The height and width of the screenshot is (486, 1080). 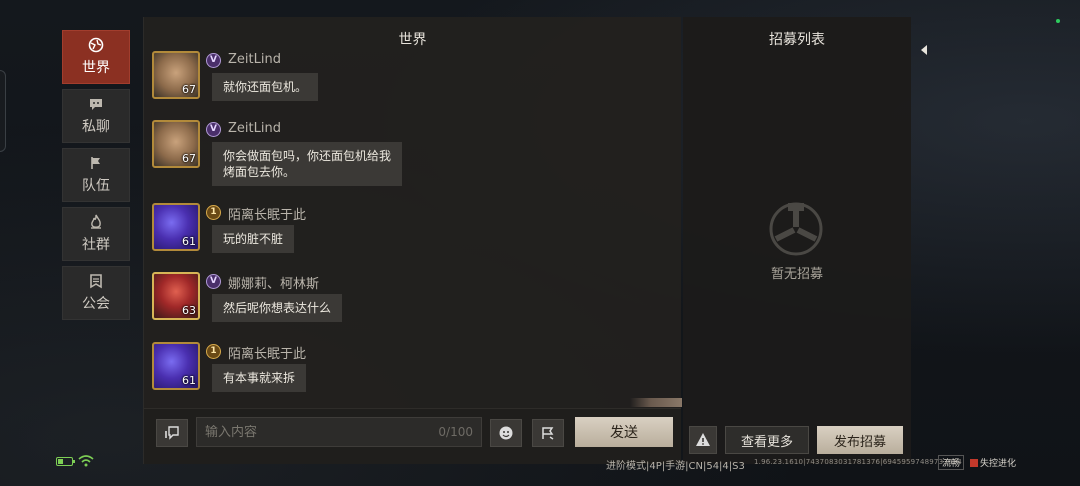 I want to click on nav-item-label: 队伍, so click(x=96, y=186).